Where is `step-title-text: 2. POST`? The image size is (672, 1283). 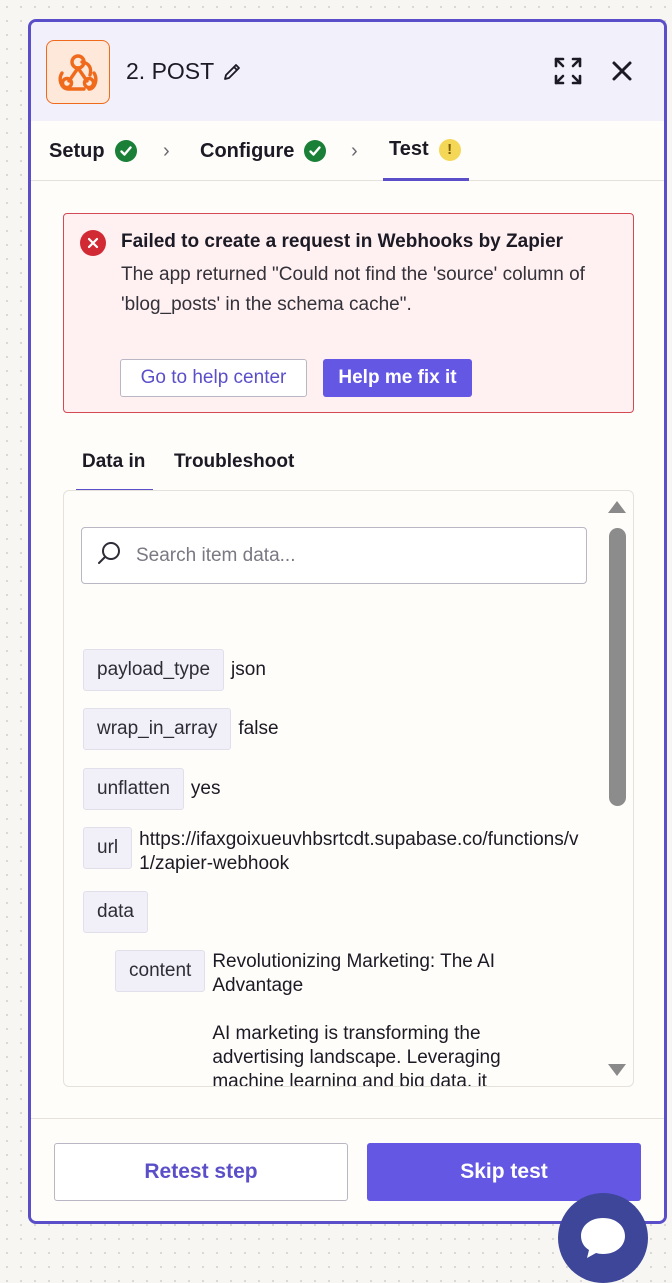 step-title-text: 2. POST is located at coordinates (170, 71).